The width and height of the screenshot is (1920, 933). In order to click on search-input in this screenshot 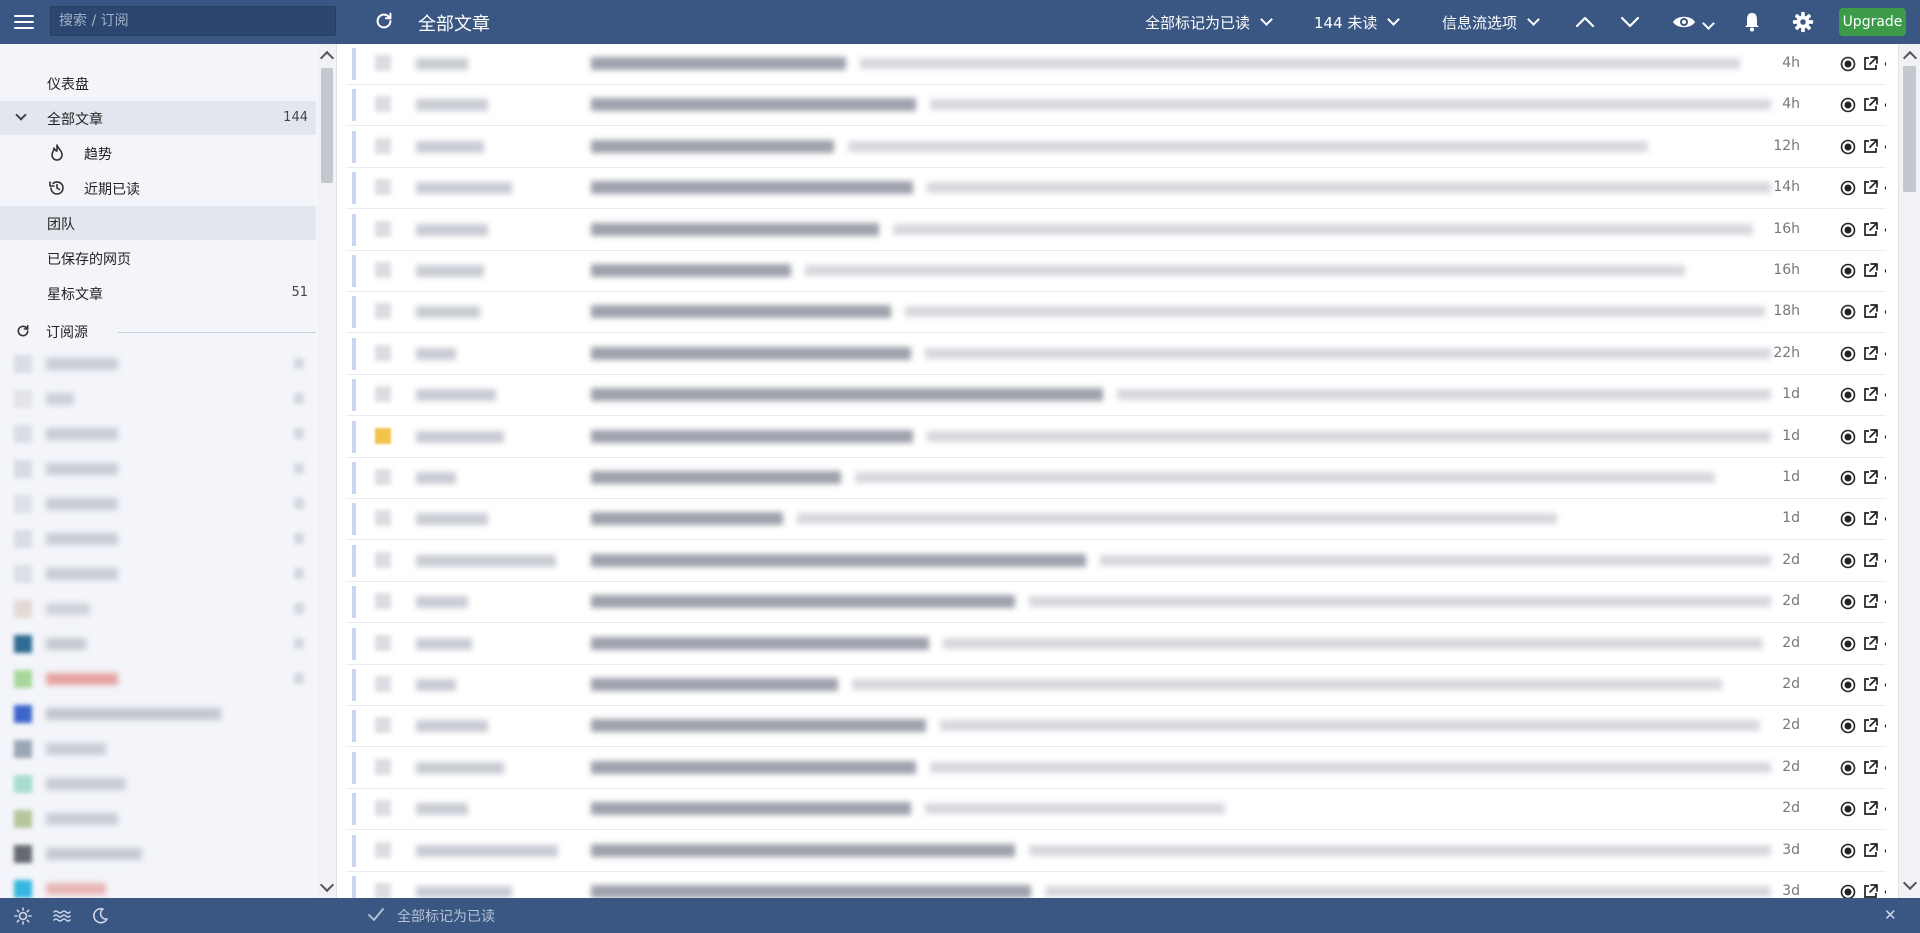, I will do `click(193, 21)`.